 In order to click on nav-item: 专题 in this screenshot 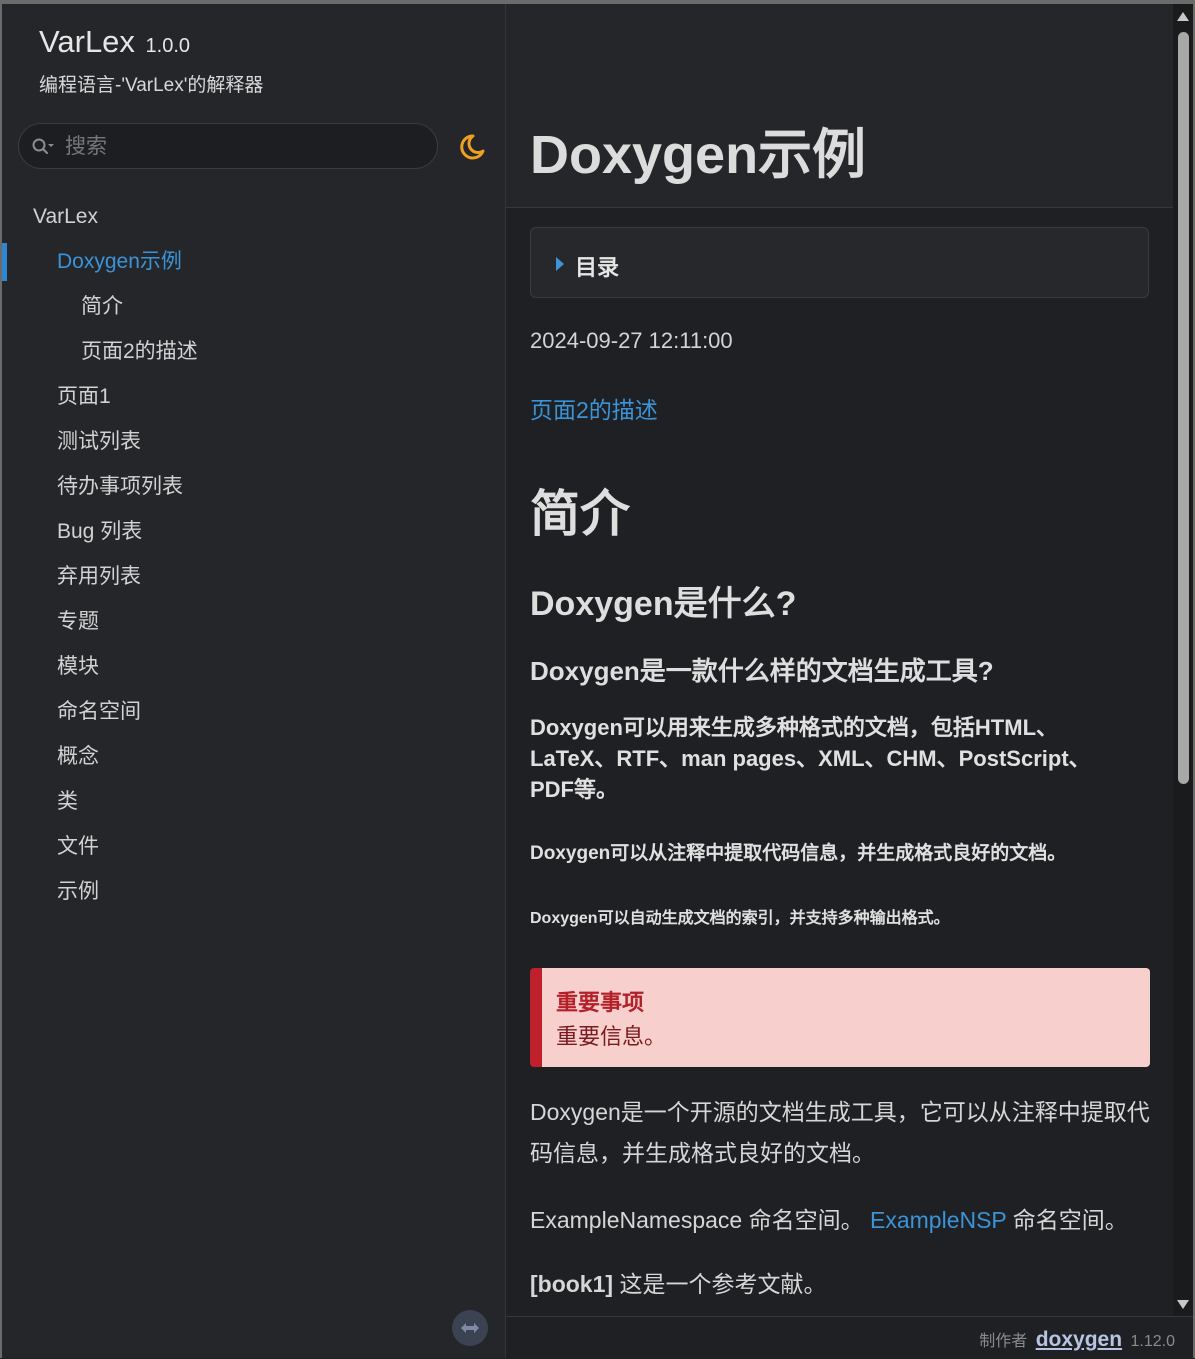, I will do `click(253, 621)`.